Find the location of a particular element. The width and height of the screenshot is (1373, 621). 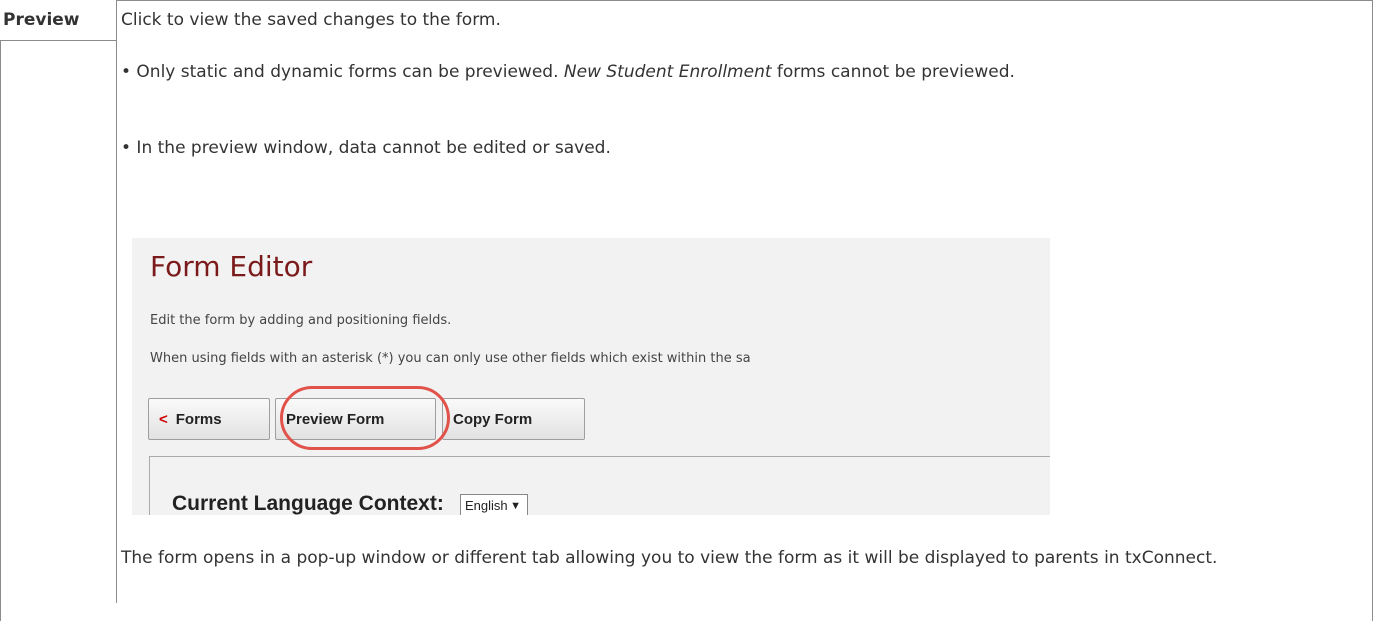

column-divider is located at coordinates (116, 301).